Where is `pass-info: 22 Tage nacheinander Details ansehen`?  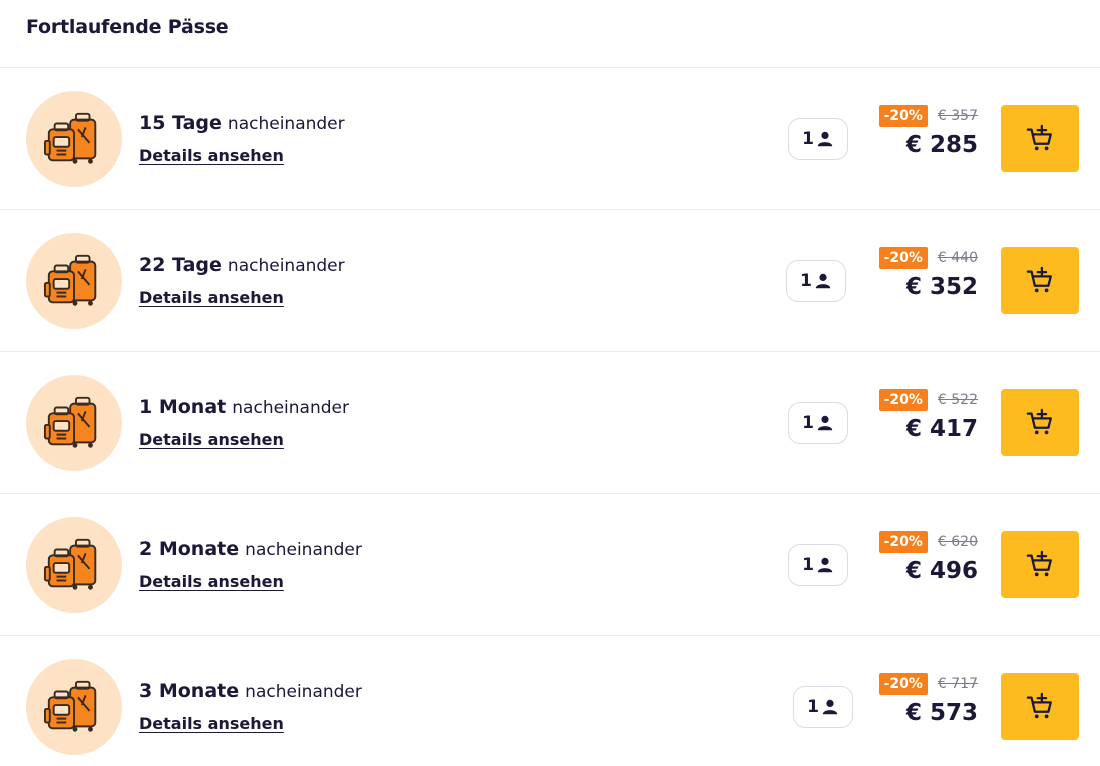 pass-info: 22 Tage nacheinander Details ansehen is located at coordinates (242, 280).